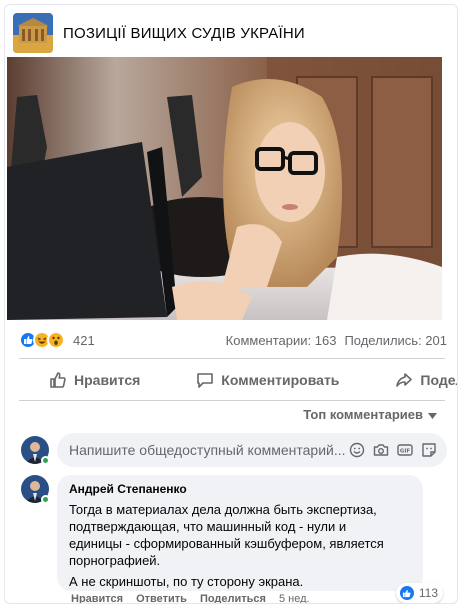 The width and height of the screenshot is (462, 604). I want to click on comment-button: Комментировать, so click(265, 380).